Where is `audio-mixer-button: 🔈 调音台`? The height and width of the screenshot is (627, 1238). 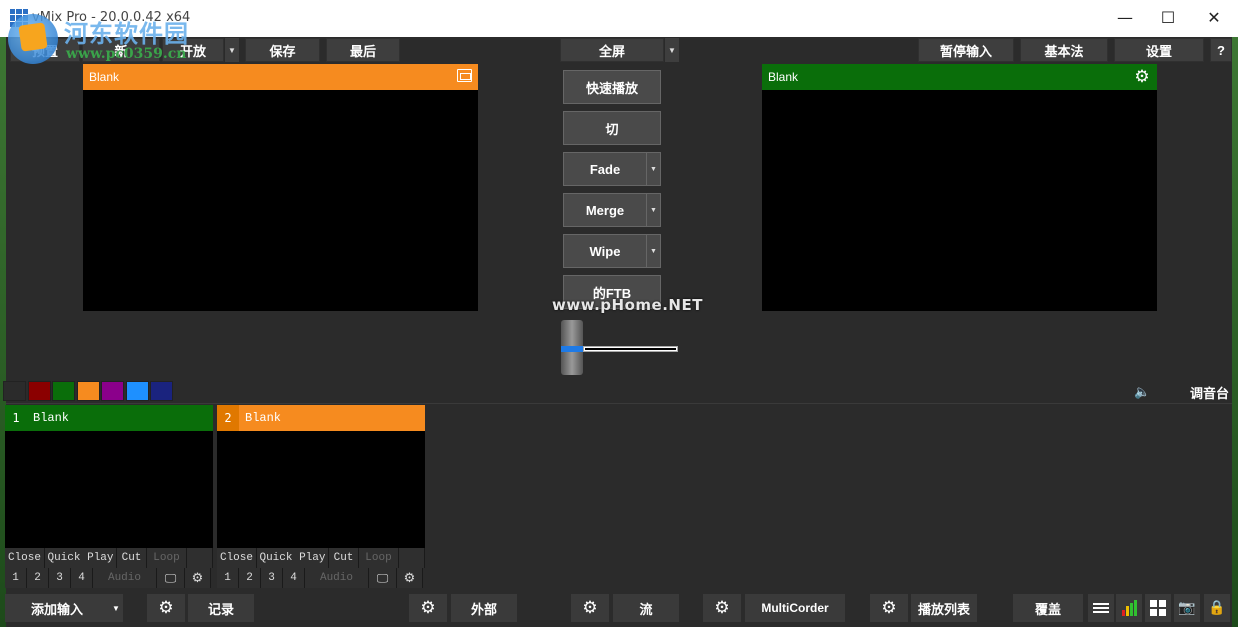
audio-mixer-button: 🔈 调音台 is located at coordinates (1180, 392).